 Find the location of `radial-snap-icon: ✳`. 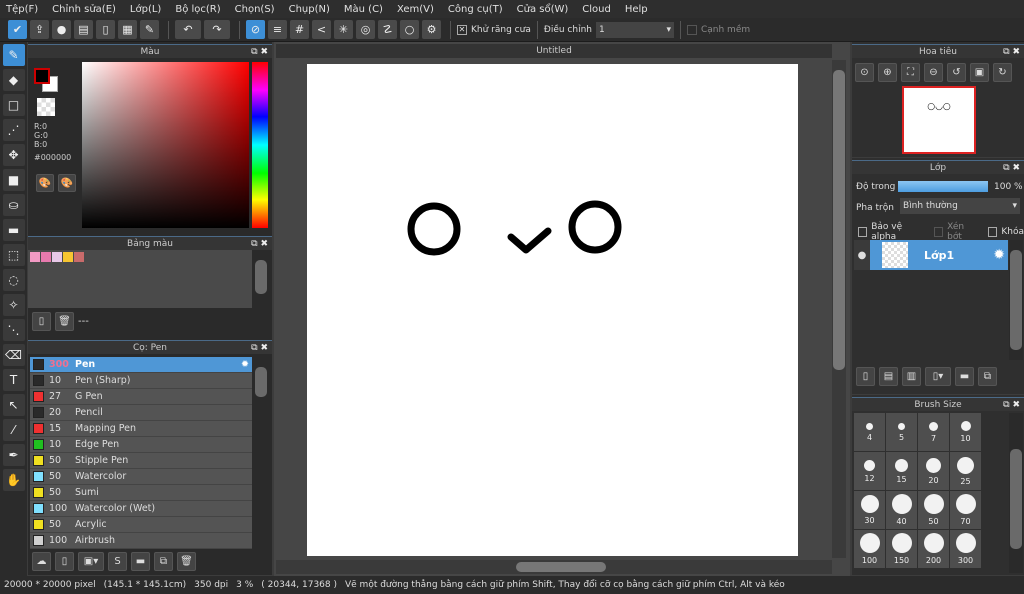

radial-snap-icon: ✳ is located at coordinates (343, 29).